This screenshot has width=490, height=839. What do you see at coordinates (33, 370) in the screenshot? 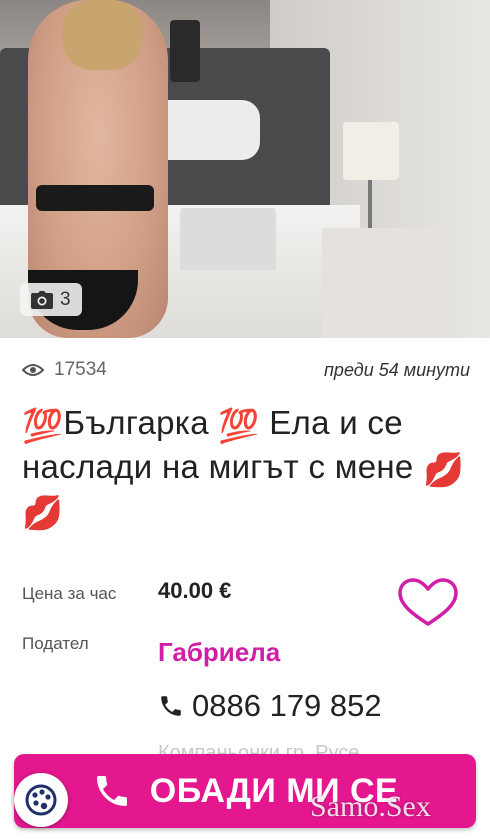
I see `eye-icon` at bounding box center [33, 370].